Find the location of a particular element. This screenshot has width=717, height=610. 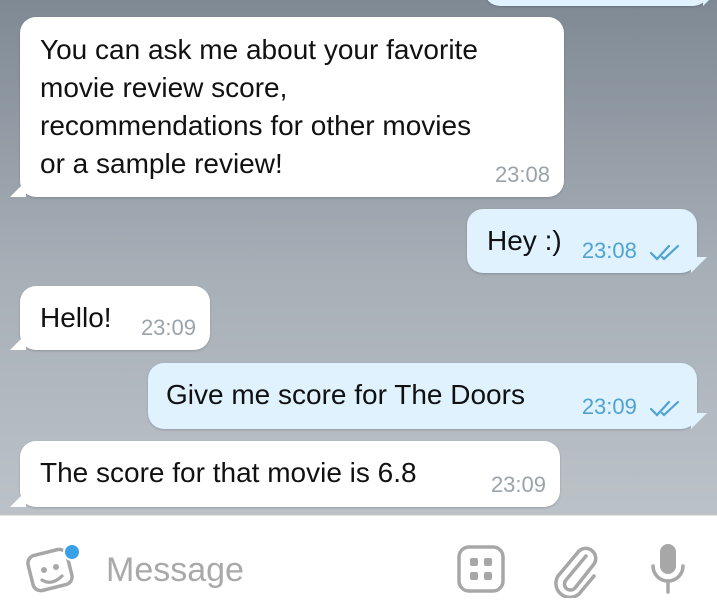

message-bubble-outgoing-partial is located at coordinates (596, 3).